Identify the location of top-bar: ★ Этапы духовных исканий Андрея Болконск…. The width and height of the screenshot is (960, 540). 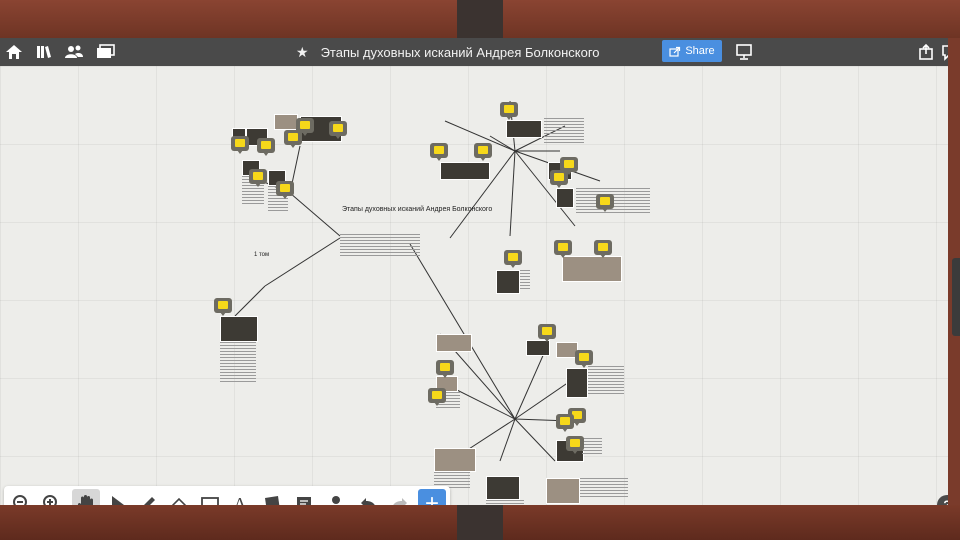
(474, 52).